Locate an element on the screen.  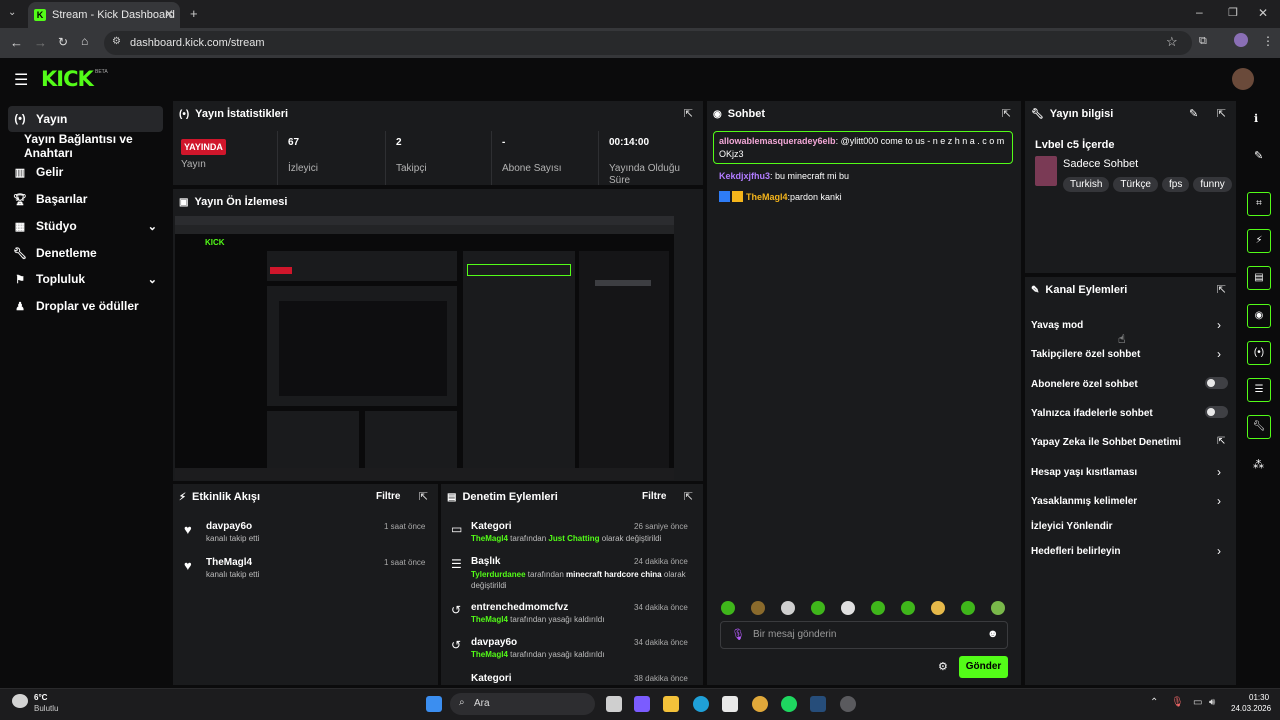
sidebar-item-studyo: ▦ Stüdyo ⌄ is located at coordinates (85, 226).